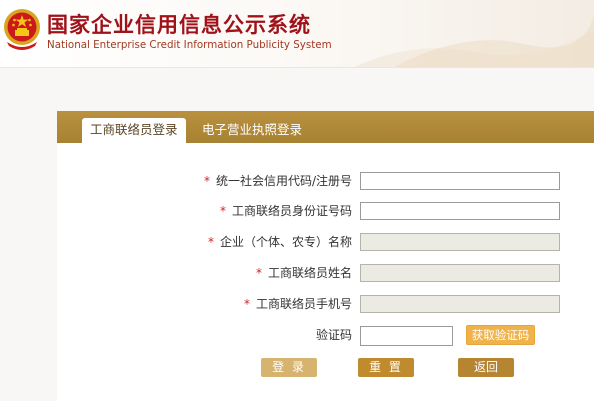  Describe the element at coordinates (386, 367) in the screenshot. I see `reset-button: 重 置` at that location.